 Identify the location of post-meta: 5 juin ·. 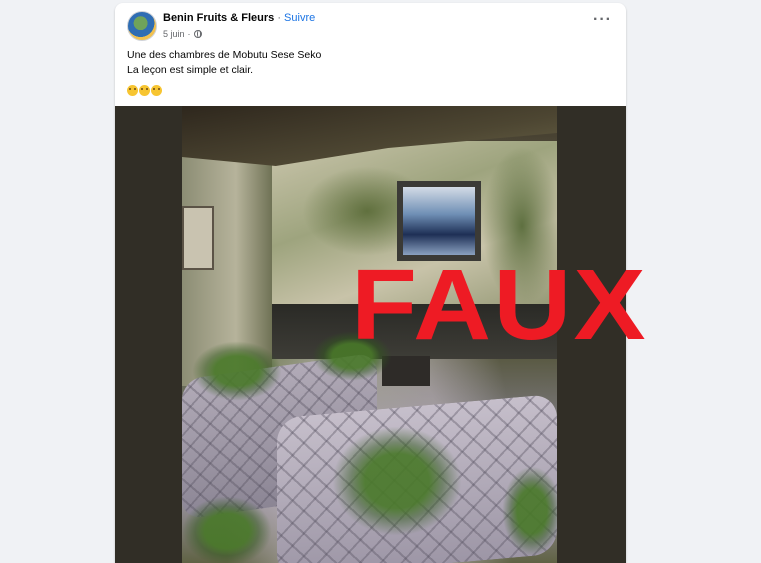
(182, 34).